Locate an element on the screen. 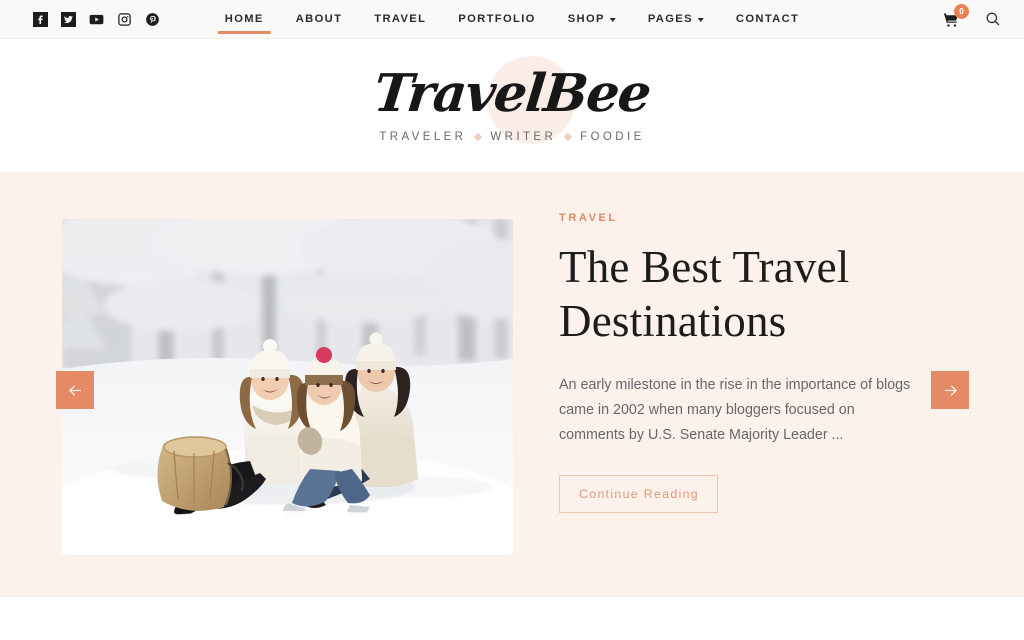 This screenshot has height=640, width=1024. nav-item-home: HOME is located at coordinates (244, 19).